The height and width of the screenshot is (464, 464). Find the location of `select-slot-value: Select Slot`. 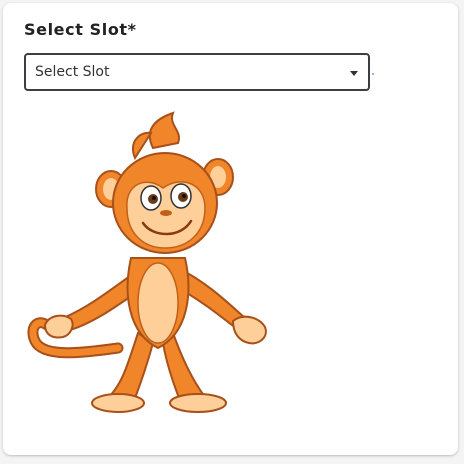

select-slot-value: Select Slot is located at coordinates (72, 72).